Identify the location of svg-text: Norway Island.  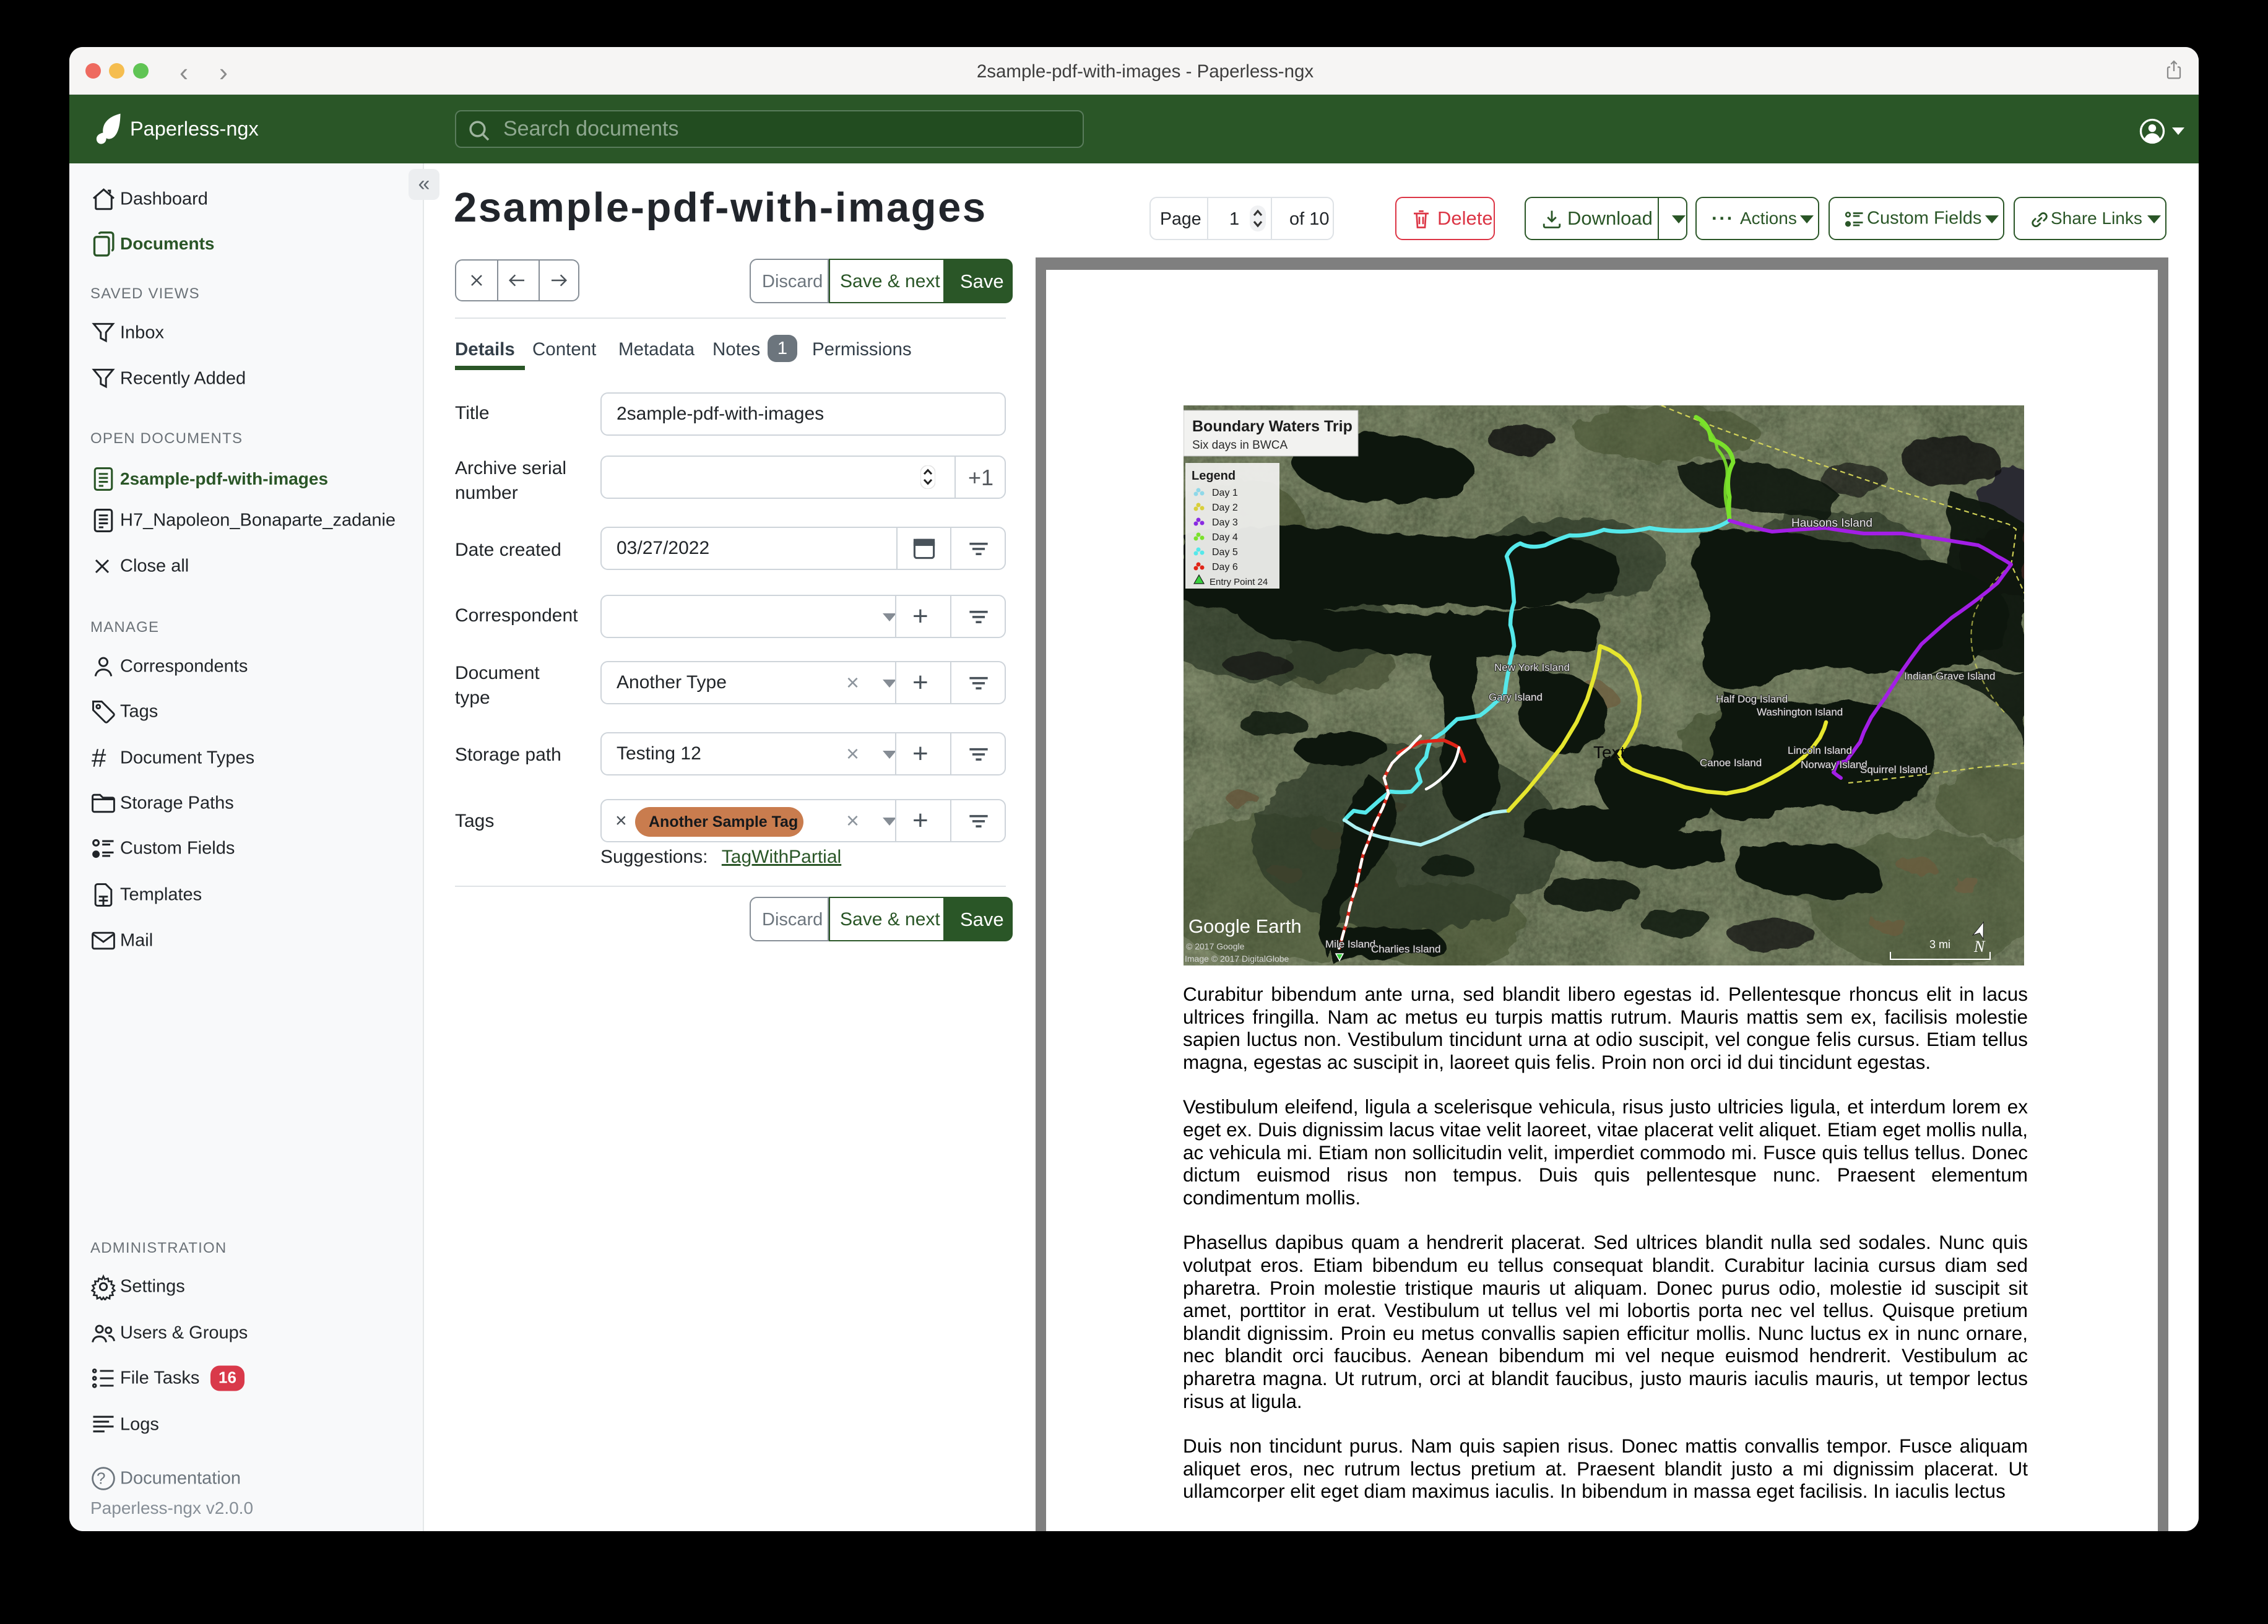
(1834, 765).